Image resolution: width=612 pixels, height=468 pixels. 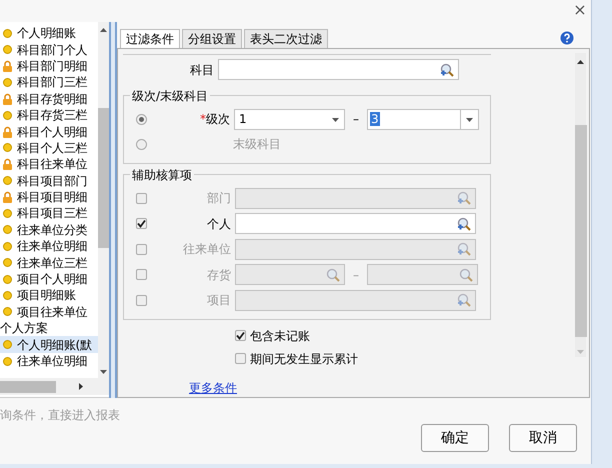 What do you see at coordinates (289, 119) in the screenshot?
I see `level-from-dropdown: 1` at bounding box center [289, 119].